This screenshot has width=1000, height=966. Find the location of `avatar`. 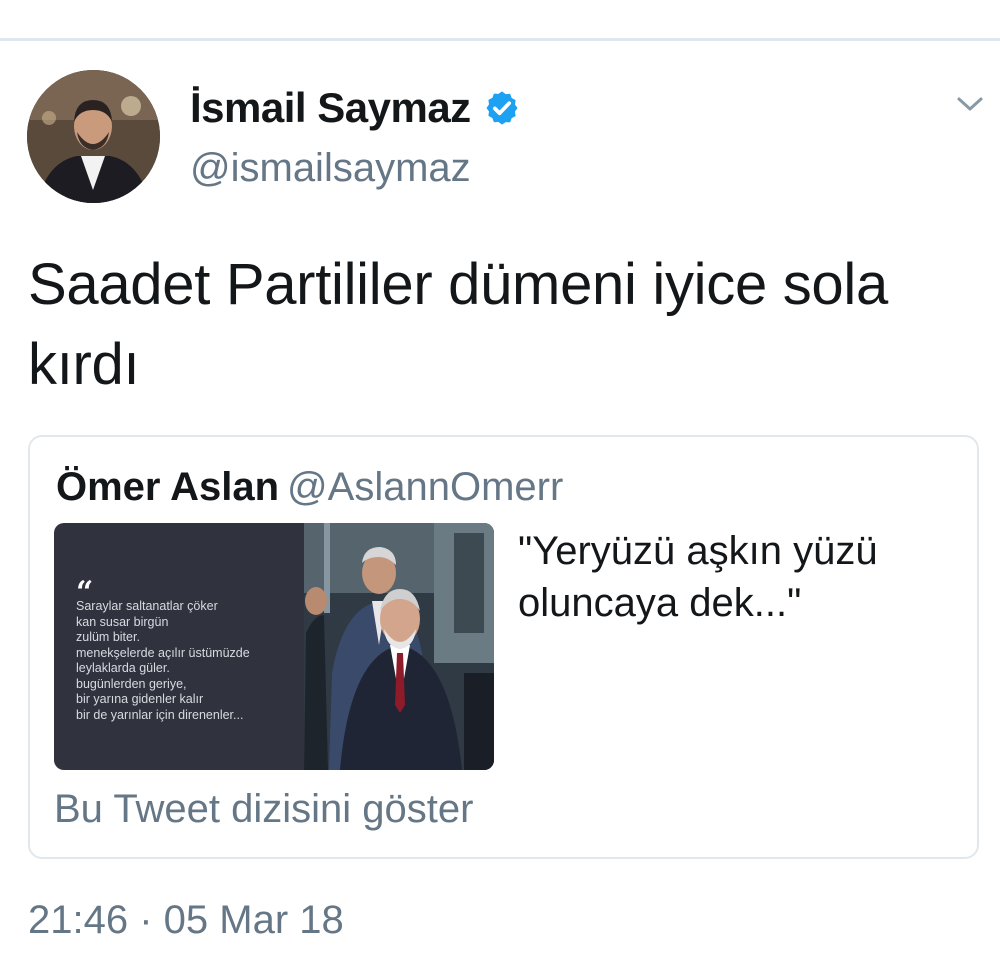

avatar is located at coordinates (93, 136).